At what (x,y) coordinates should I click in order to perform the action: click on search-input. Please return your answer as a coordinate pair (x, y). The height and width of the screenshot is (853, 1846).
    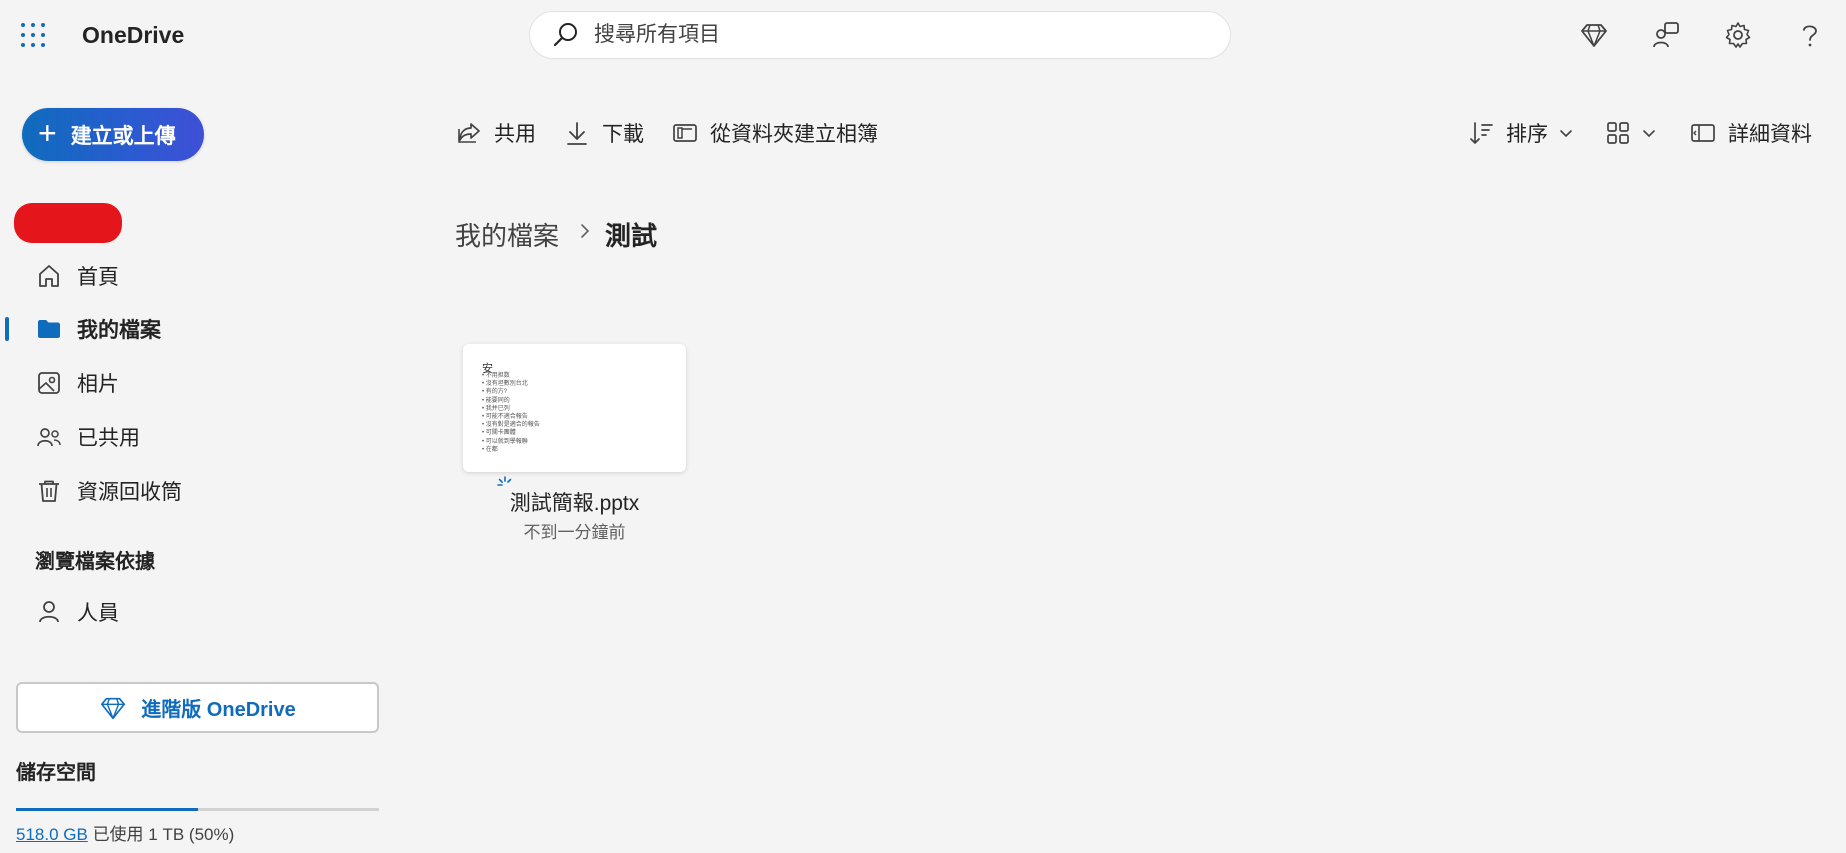
    Looking at the image, I should click on (894, 35).